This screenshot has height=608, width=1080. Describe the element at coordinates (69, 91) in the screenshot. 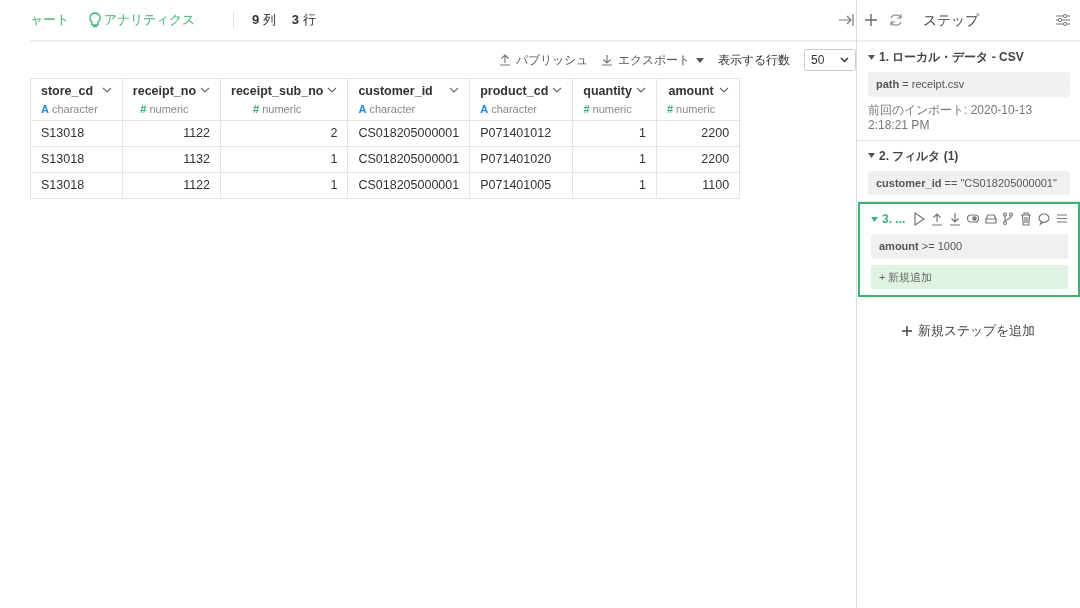

I see `column-header: store_cd` at that location.